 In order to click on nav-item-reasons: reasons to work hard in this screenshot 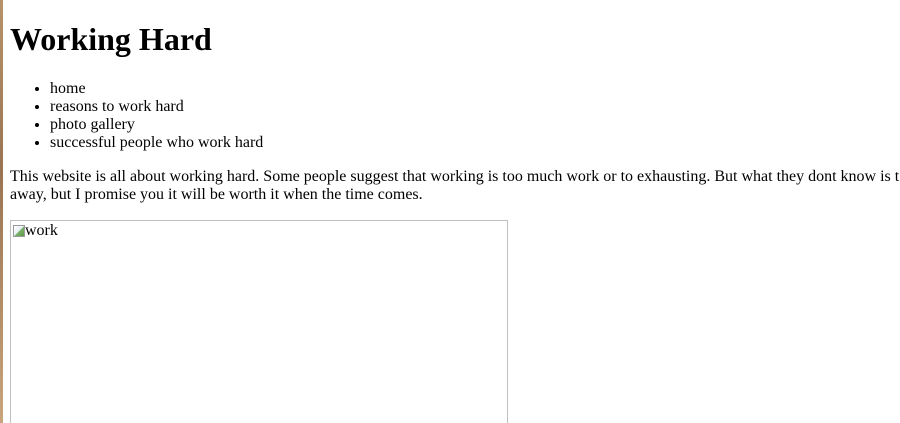, I will do `click(156, 107)`.